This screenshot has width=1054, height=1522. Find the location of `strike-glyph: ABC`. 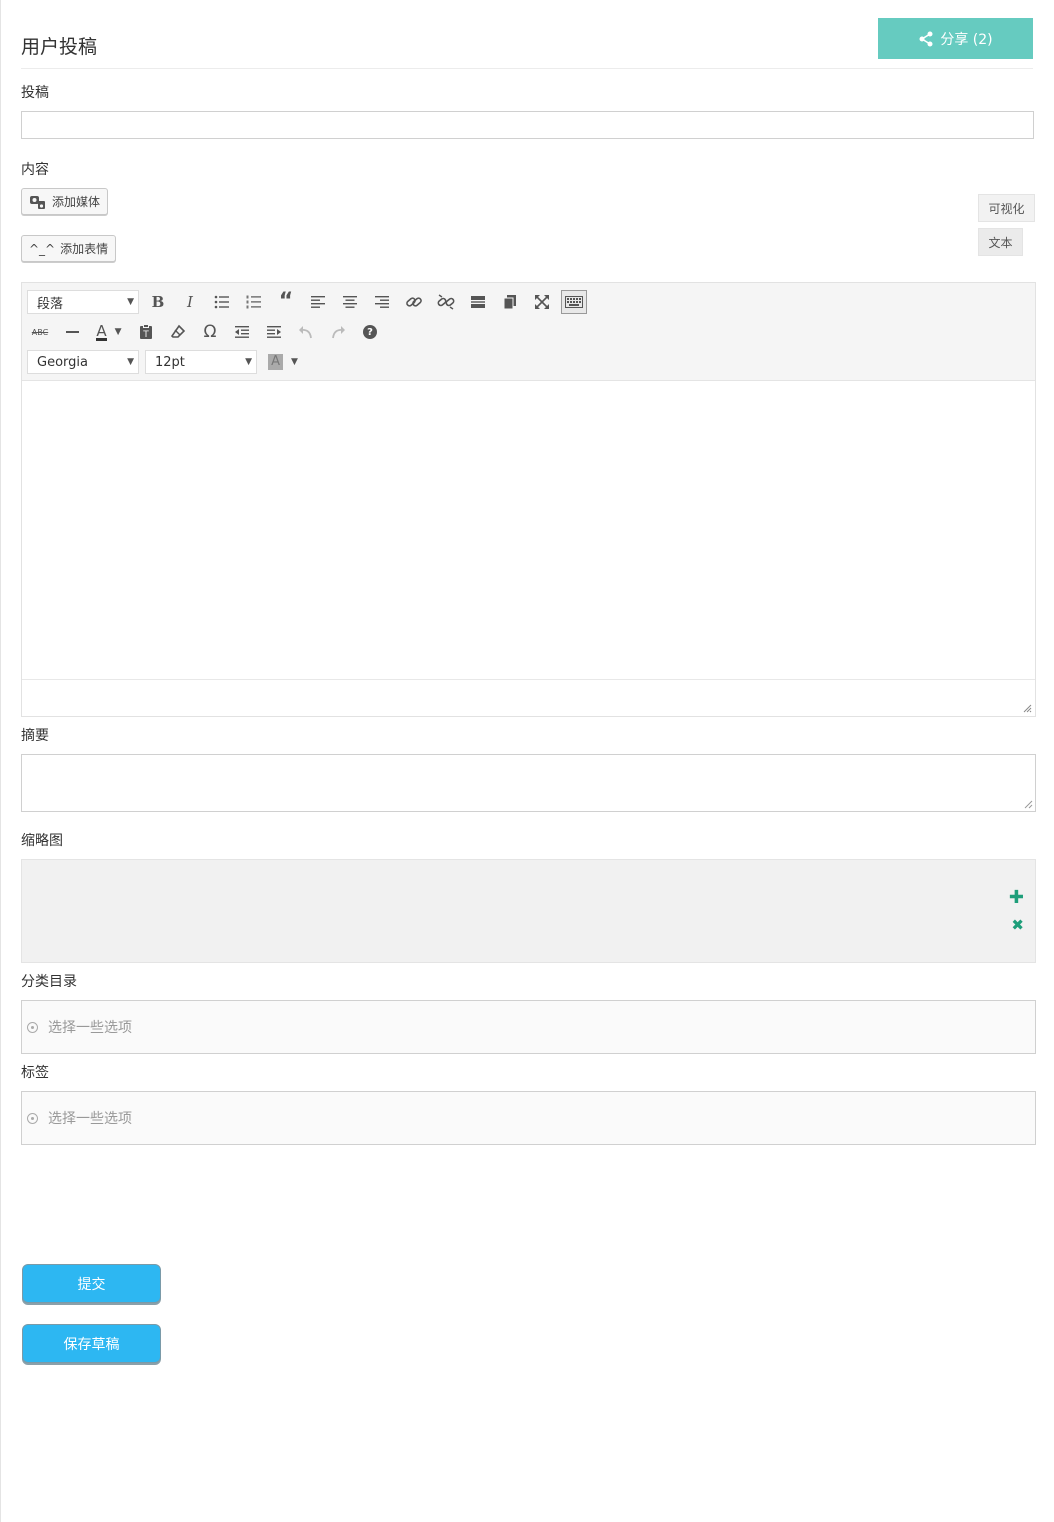

strike-glyph: ABC is located at coordinates (40, 332).